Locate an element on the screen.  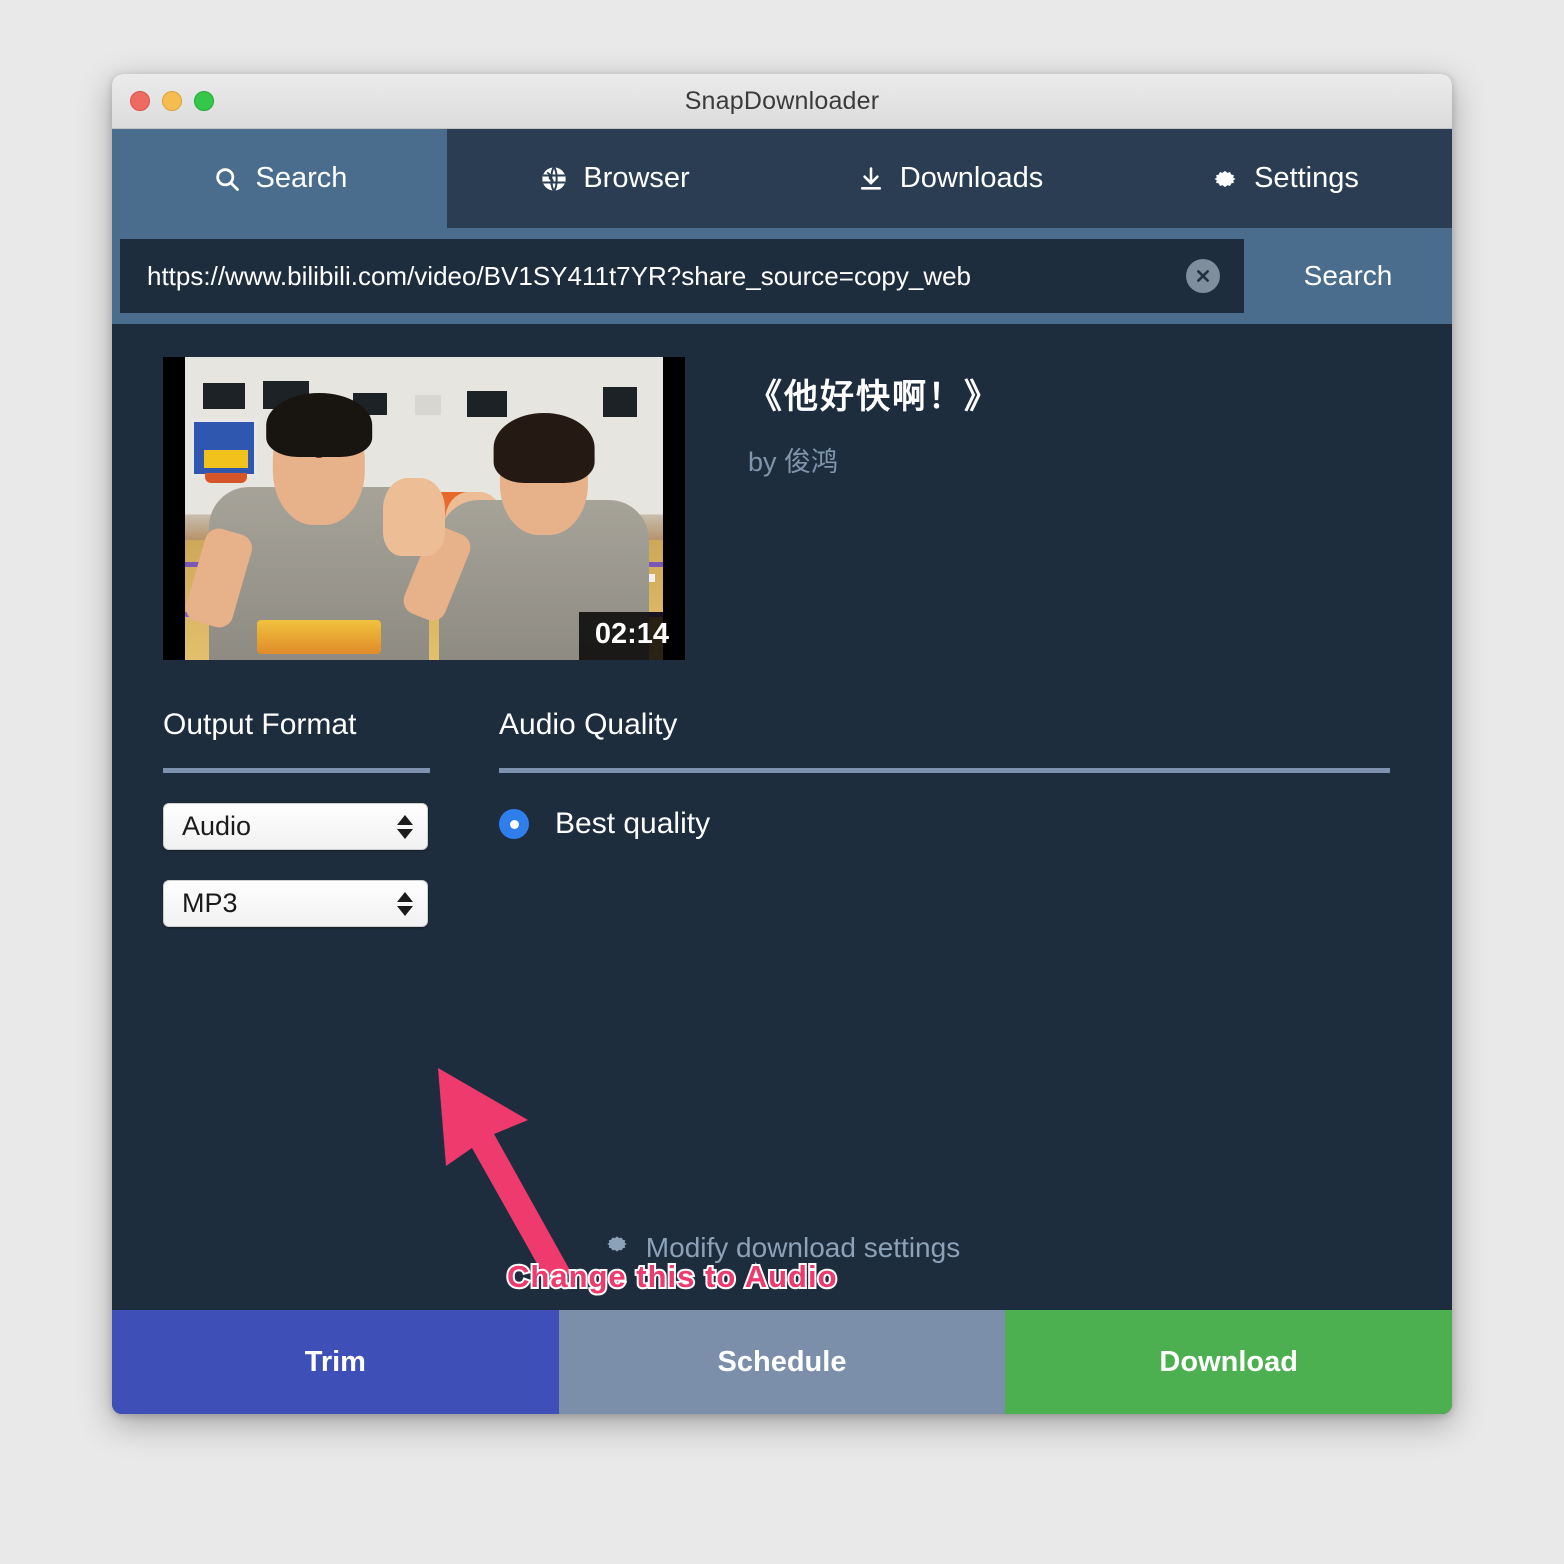
output-format-section: Output Format Audio MP3 is located at coordinates (325, 817).